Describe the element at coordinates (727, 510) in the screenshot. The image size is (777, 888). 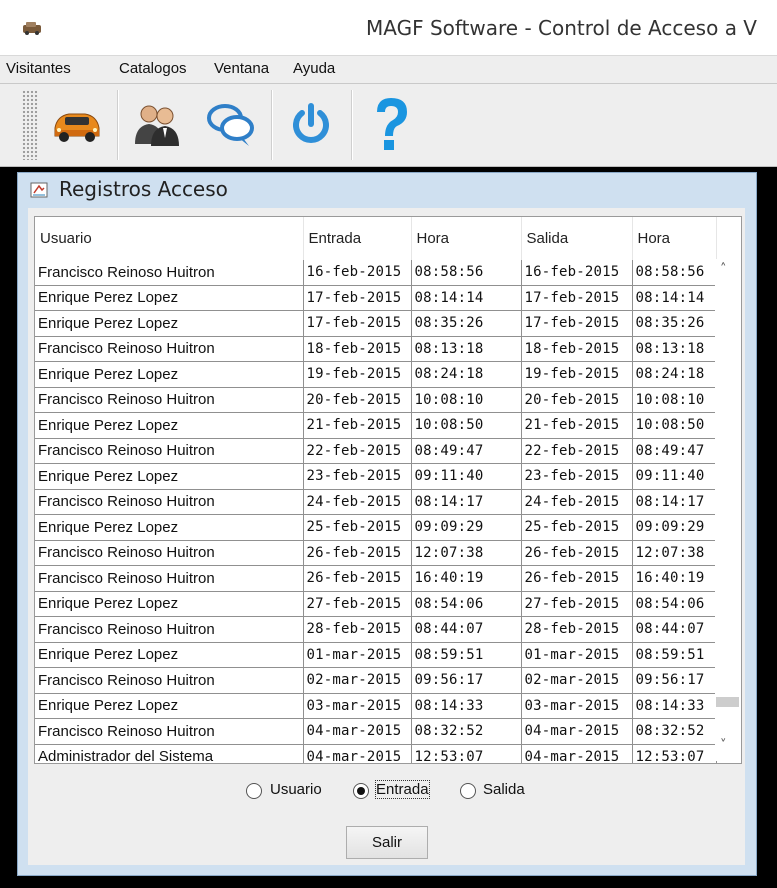
I see `vertical-scrollbar` at that location.